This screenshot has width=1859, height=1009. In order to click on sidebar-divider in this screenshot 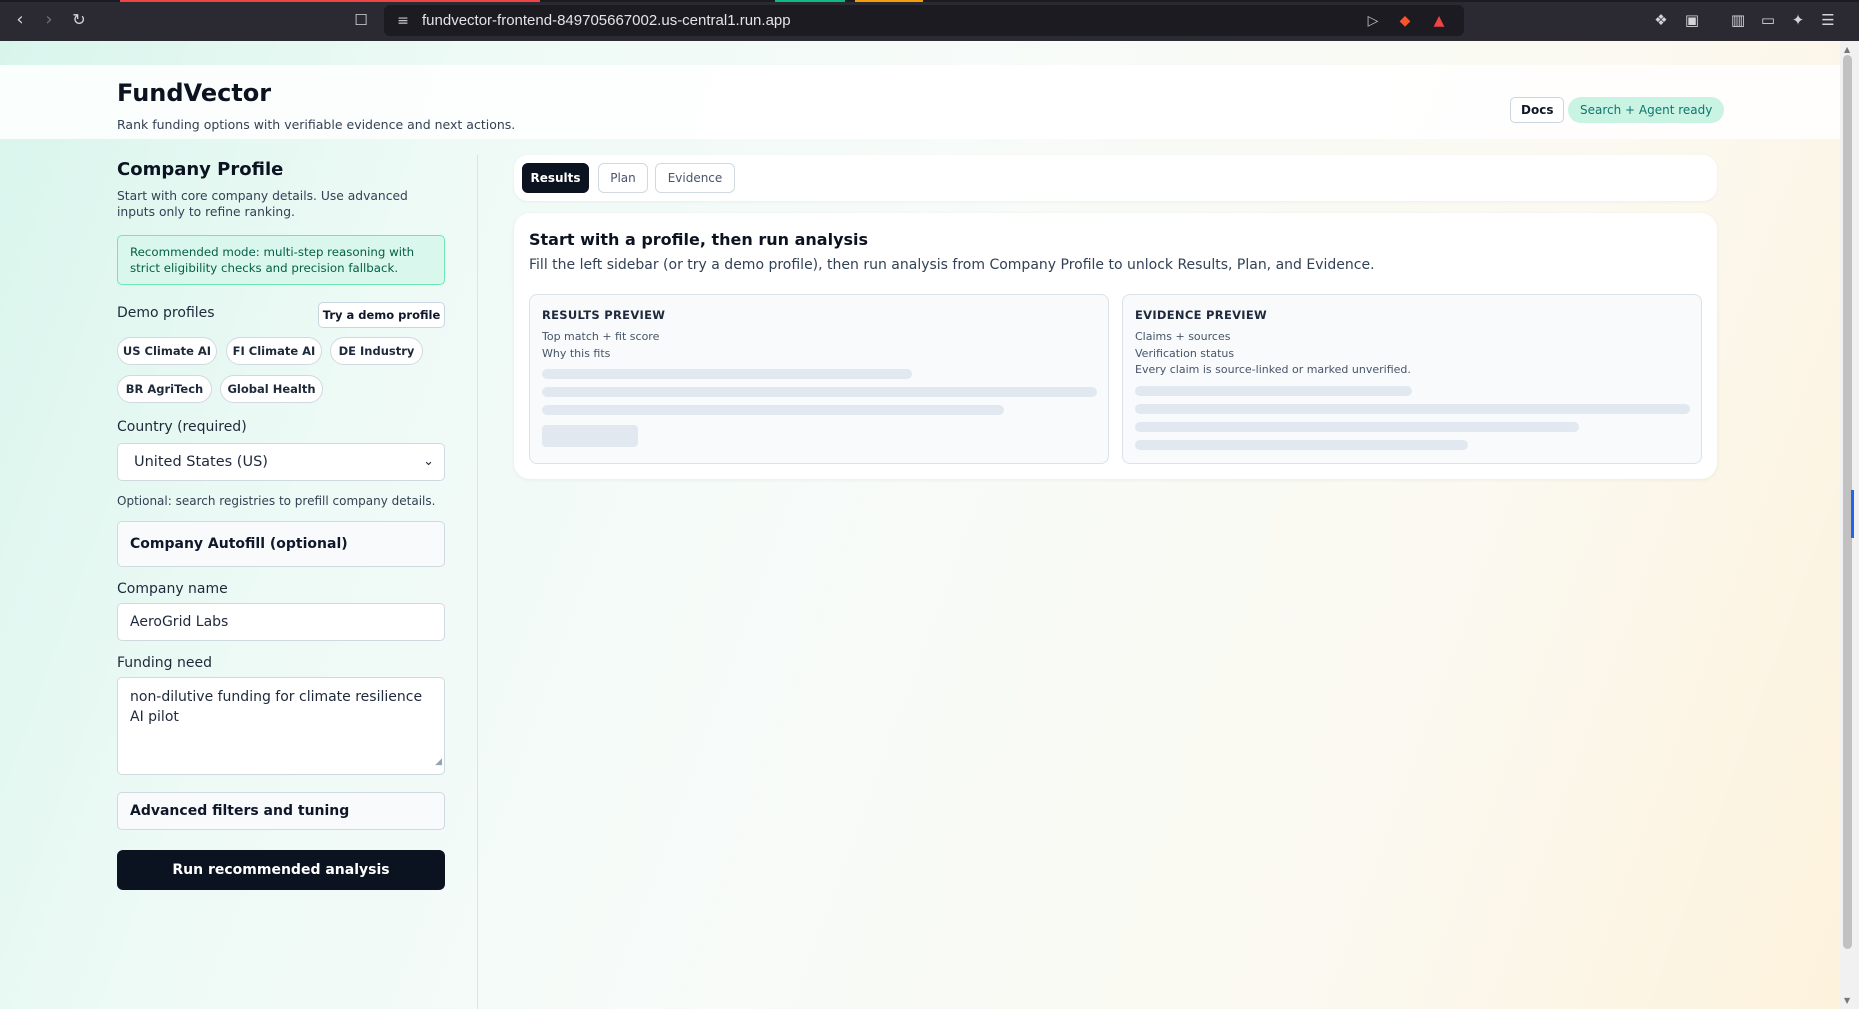, I will do `click(477, 582)`.